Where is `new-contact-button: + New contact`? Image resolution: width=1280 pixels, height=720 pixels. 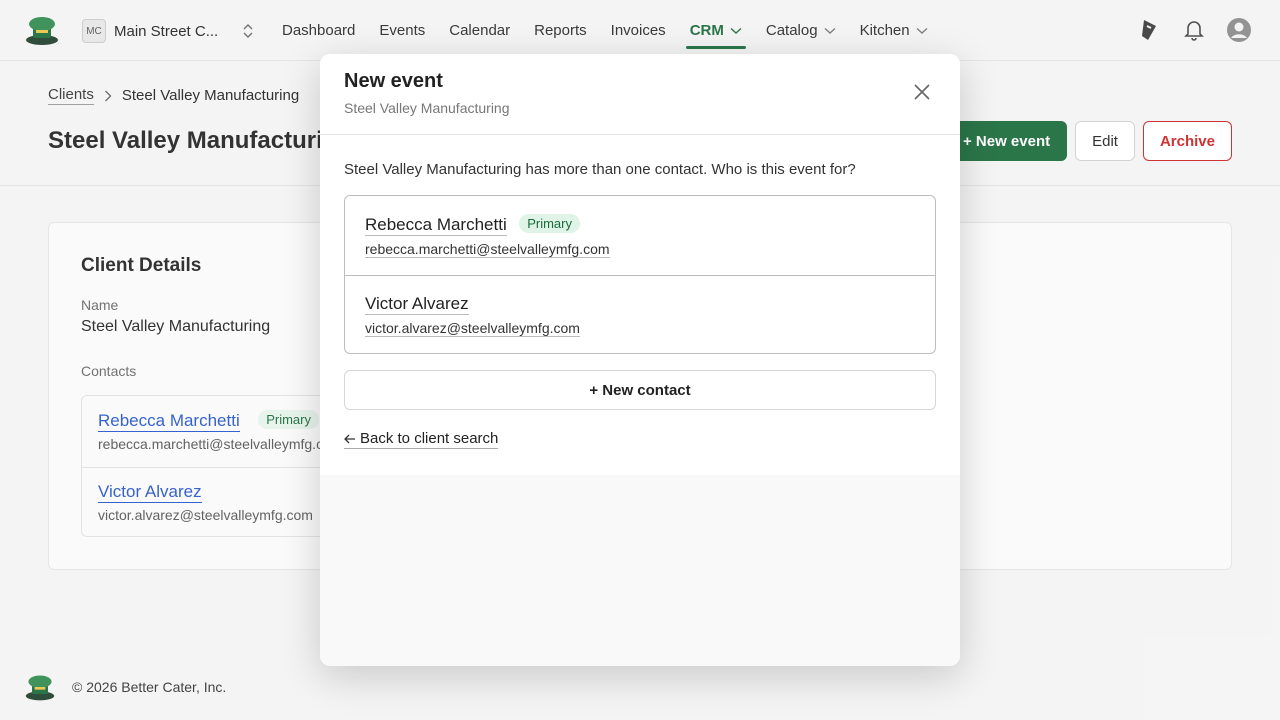
new-contact-button: + New contact is located at coordinates (640, 390).